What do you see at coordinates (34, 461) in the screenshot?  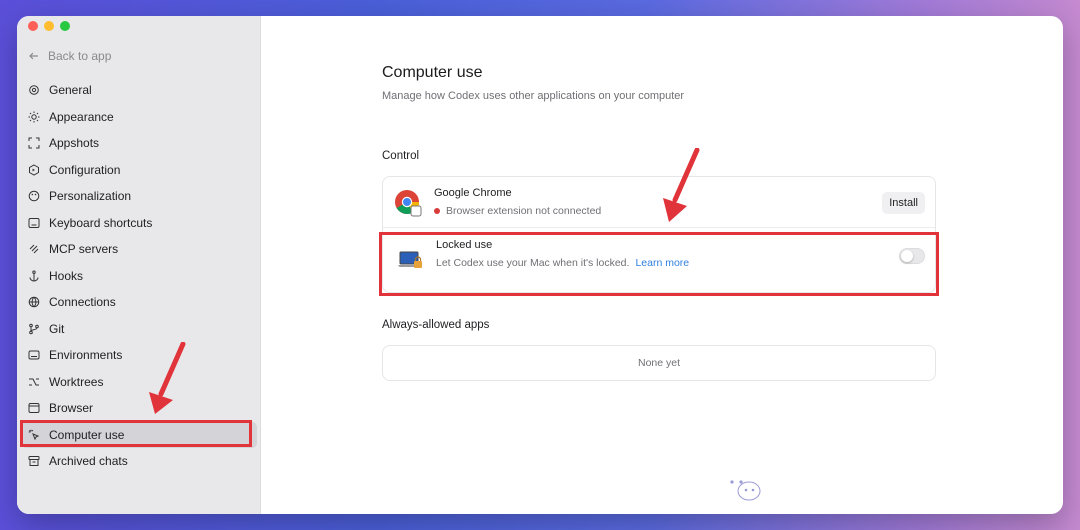 I see `archive-icon` at bounding box center [34, 461].